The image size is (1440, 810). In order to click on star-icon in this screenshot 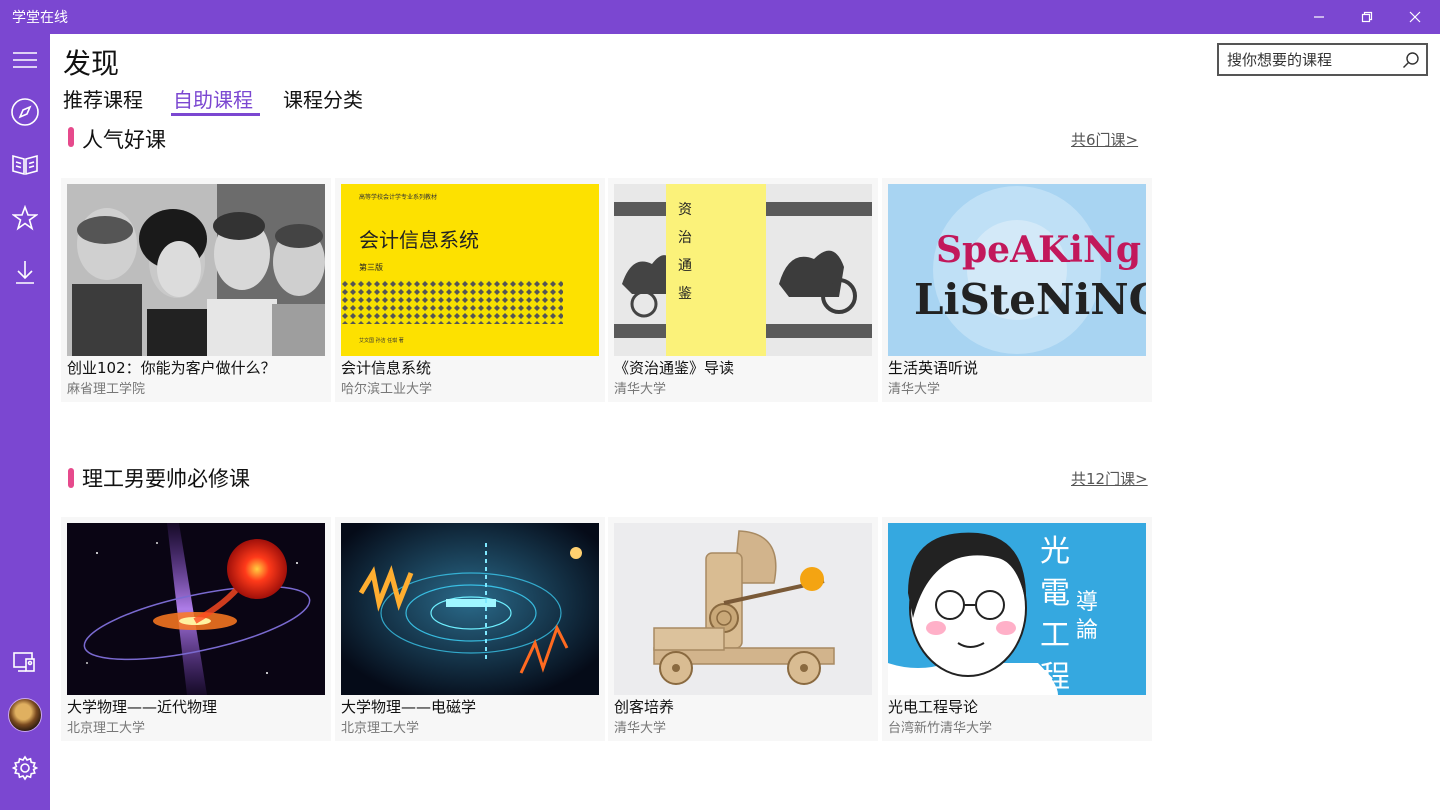, I will do `click(25, 218)`.